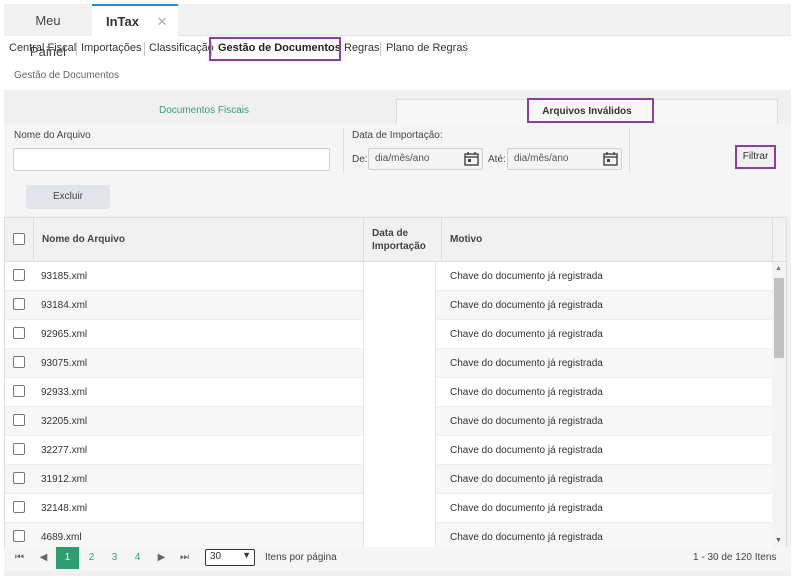 This screenshot has width=795, height=581. Describe the element at coordinates (779, 240) in the screenshot. I see `column-header-spacer` at that location.